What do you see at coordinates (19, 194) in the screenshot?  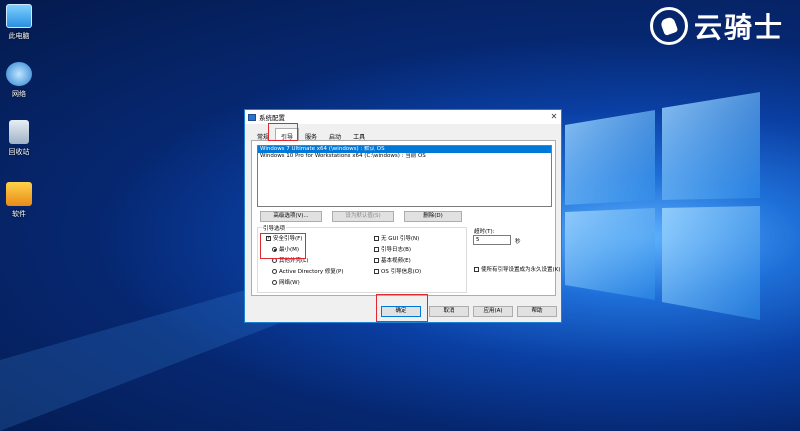 I see `folder-icon` at bounding box center [19, 194].